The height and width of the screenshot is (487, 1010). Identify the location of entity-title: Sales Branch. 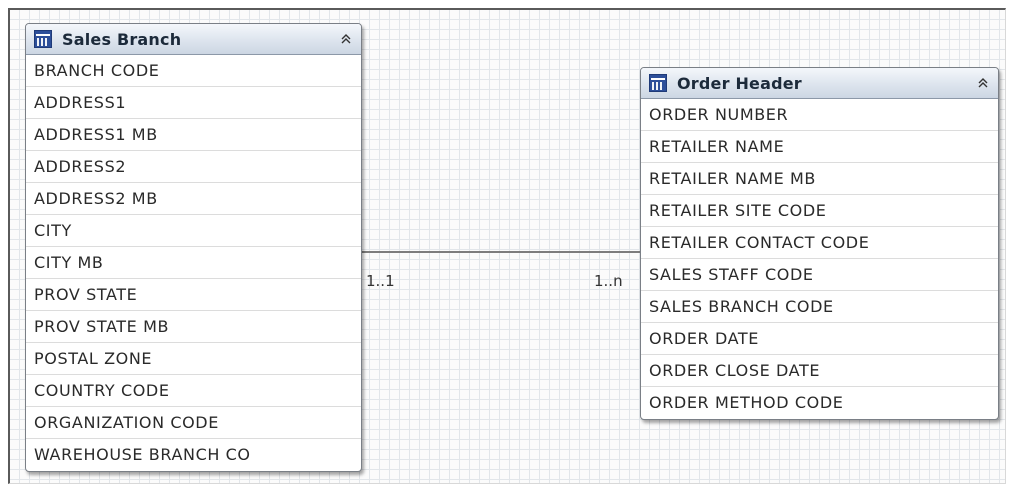
(122, 39).